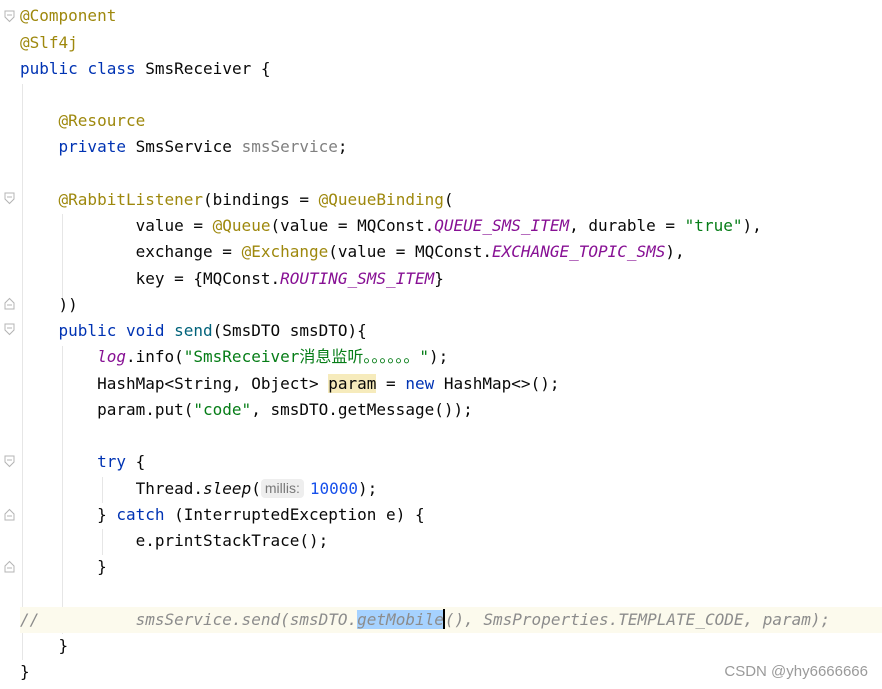 This screenshot has width=882, height=689. Describe the element at coordinates (342, 146) in the screenshot. I see `code-text: ;` at that location.